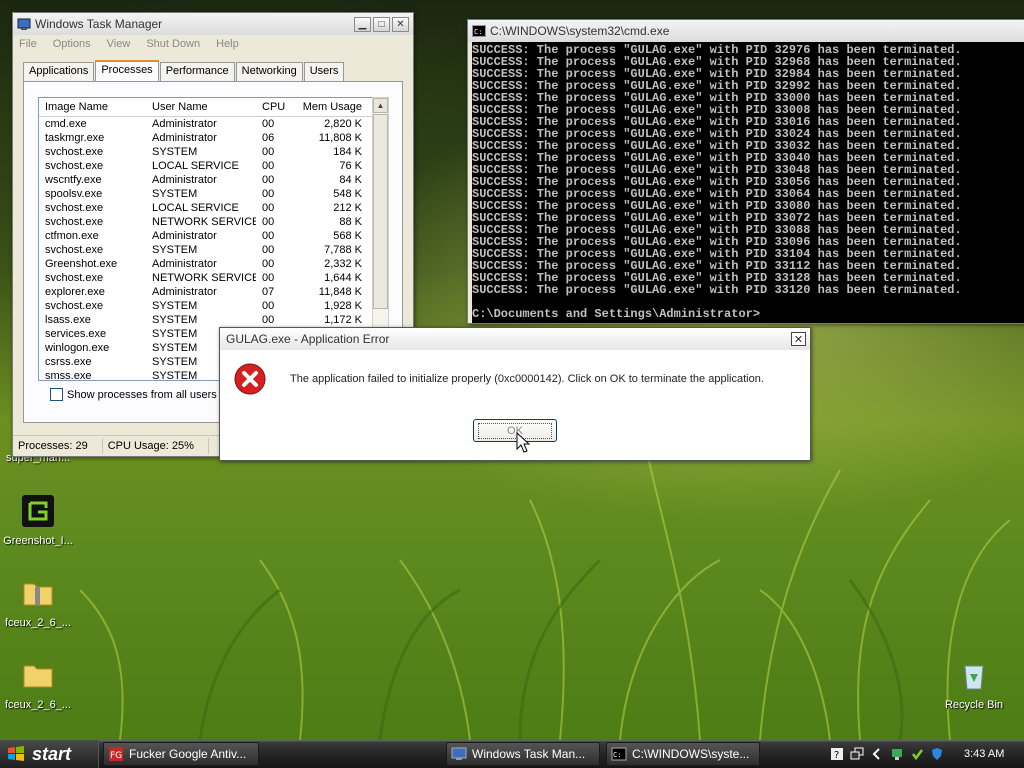 This screenshot has width=1024, height=768. Describe the element at coordinates (75, 292) in the screenshot. I see `cell-image-name: explorer.exe` at that location.